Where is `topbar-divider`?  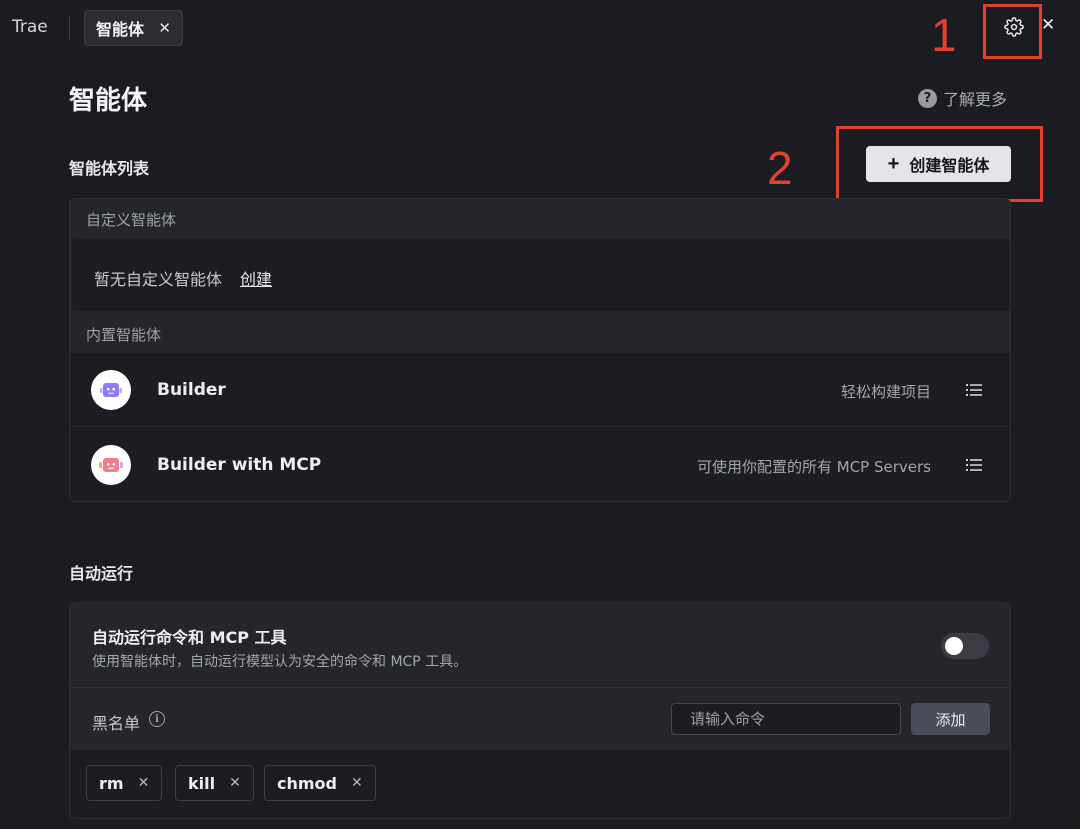 topbar-divider is located at coordinates (69, 28).